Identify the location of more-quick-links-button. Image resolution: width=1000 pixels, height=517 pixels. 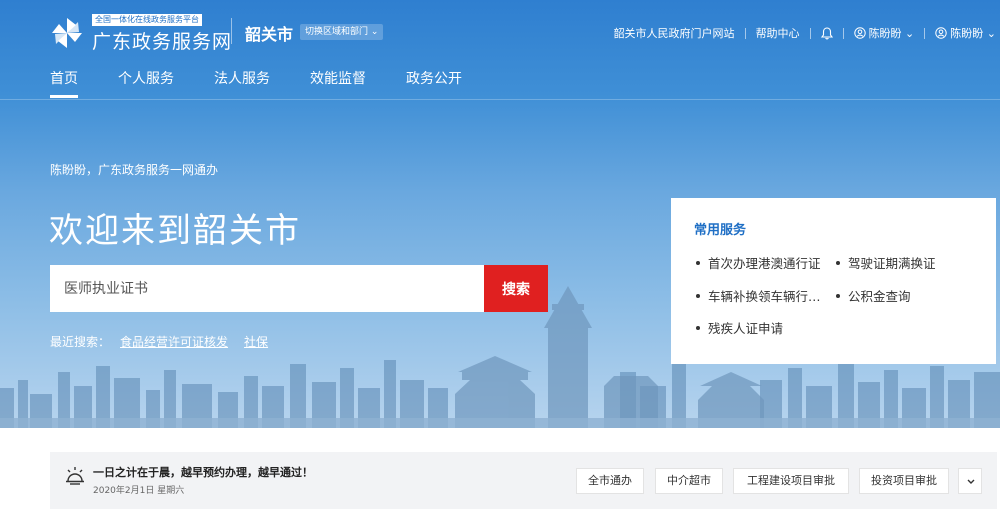
(970, 481).